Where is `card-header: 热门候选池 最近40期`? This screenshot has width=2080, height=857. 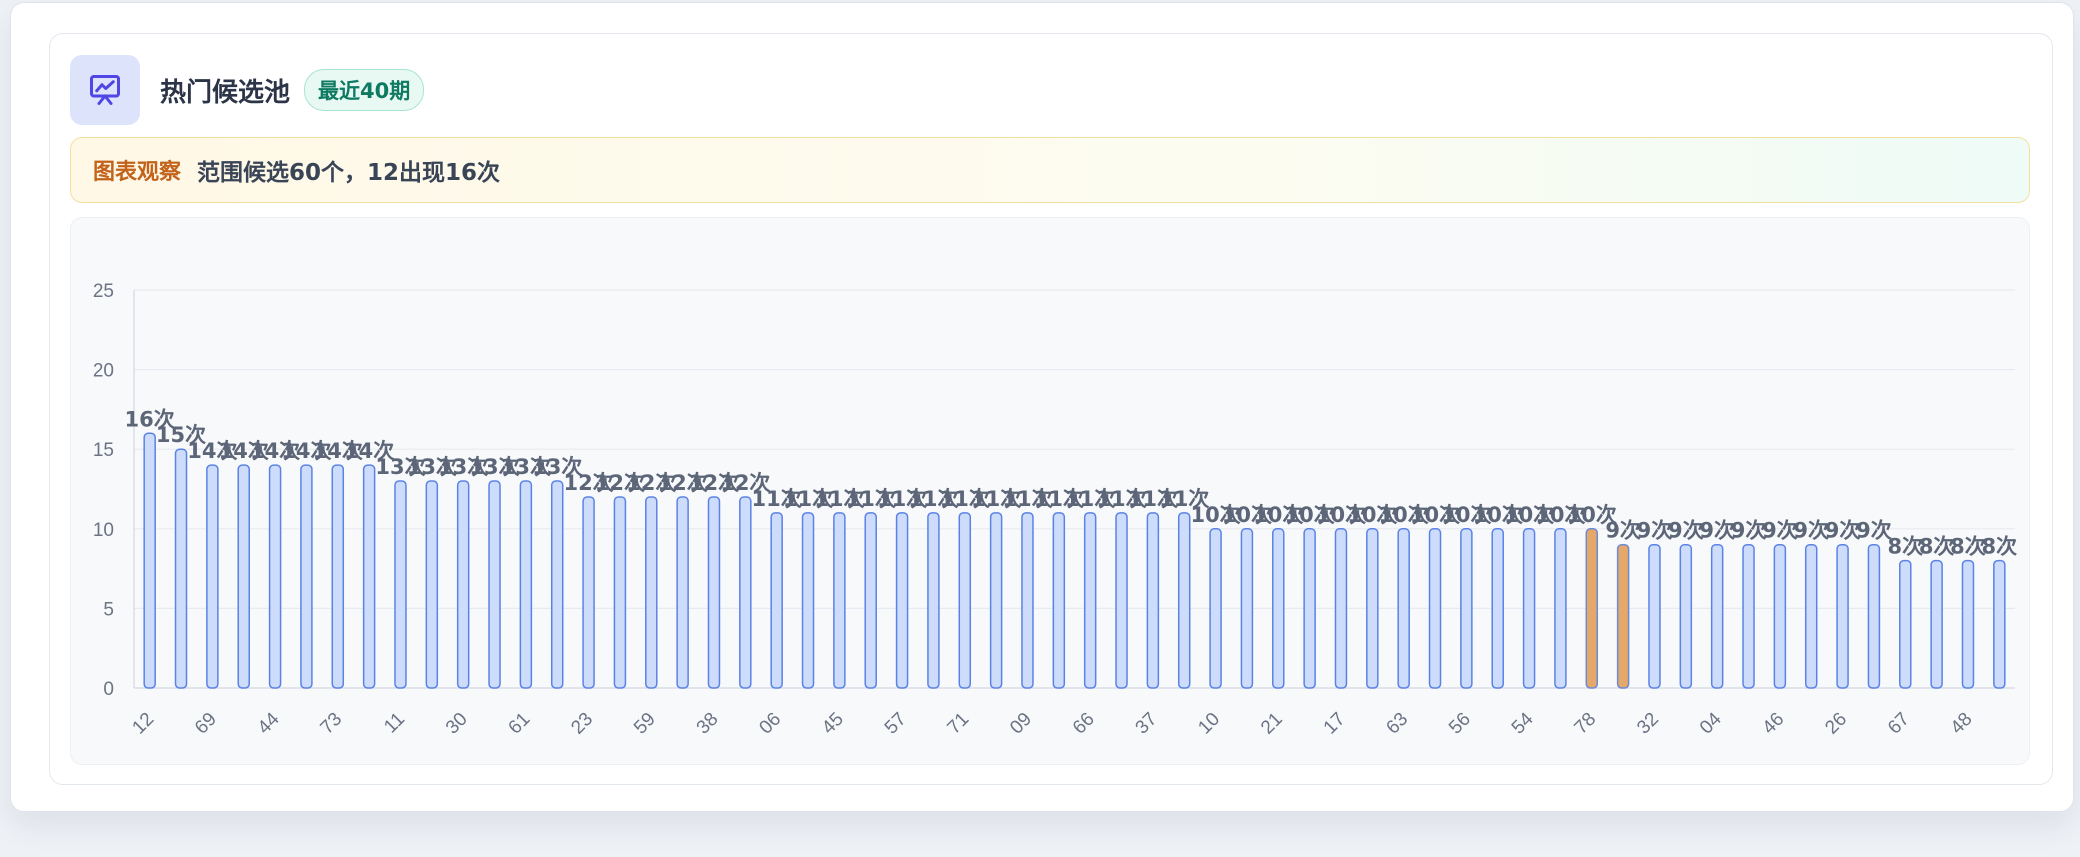 card-header: 热门候选池 最近40期 is located at coordinates (247, 90).